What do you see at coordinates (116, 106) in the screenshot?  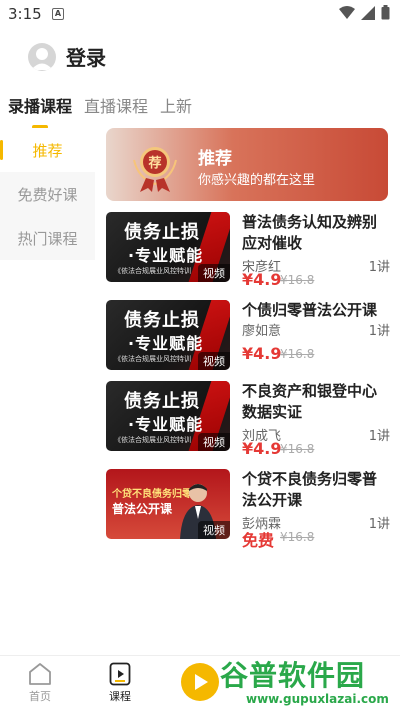 I see `tab-label: 直播课程` at bounding box center [116, 106].